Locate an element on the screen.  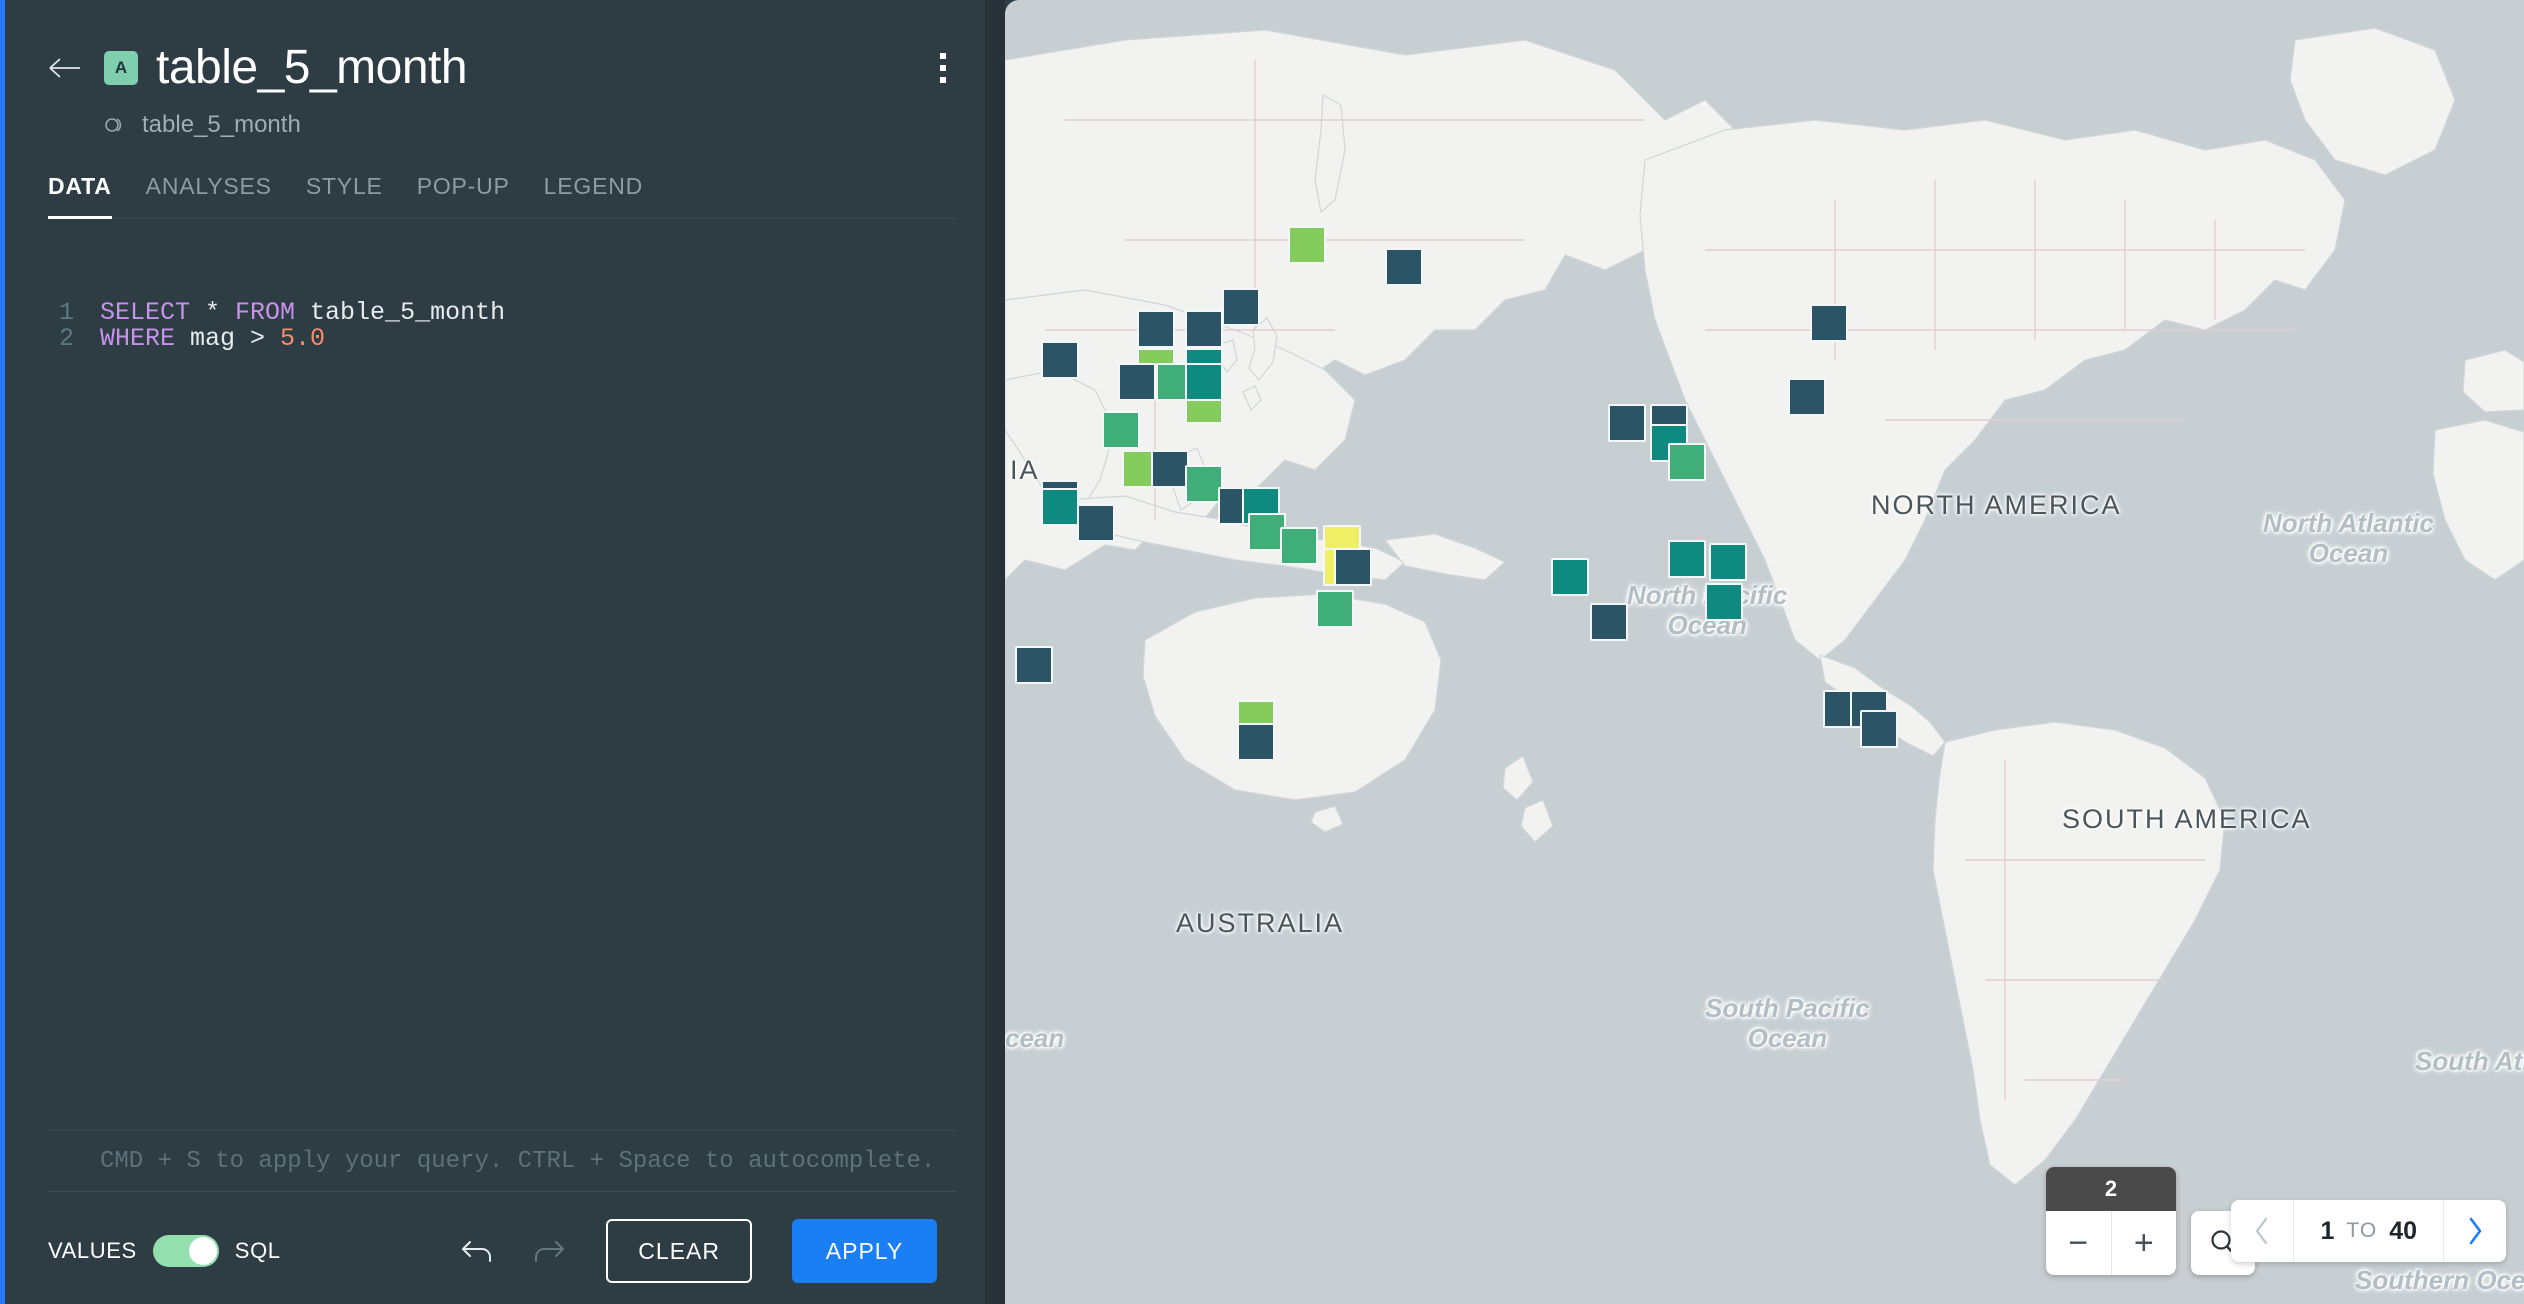
values-label: VALUES is located at coordinates (92, 1250).